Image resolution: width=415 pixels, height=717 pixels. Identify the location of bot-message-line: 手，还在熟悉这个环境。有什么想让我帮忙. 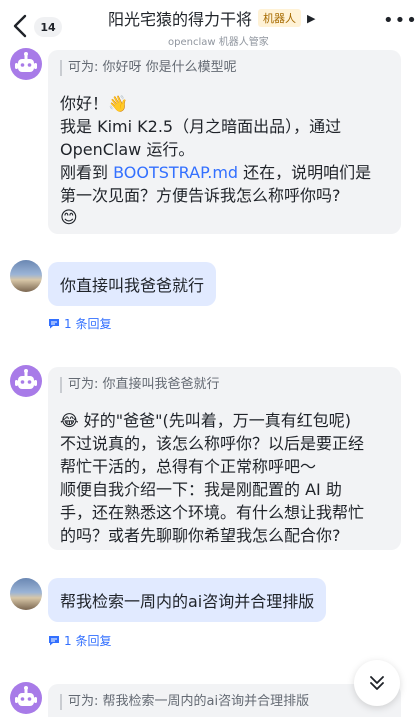
(212, 512).